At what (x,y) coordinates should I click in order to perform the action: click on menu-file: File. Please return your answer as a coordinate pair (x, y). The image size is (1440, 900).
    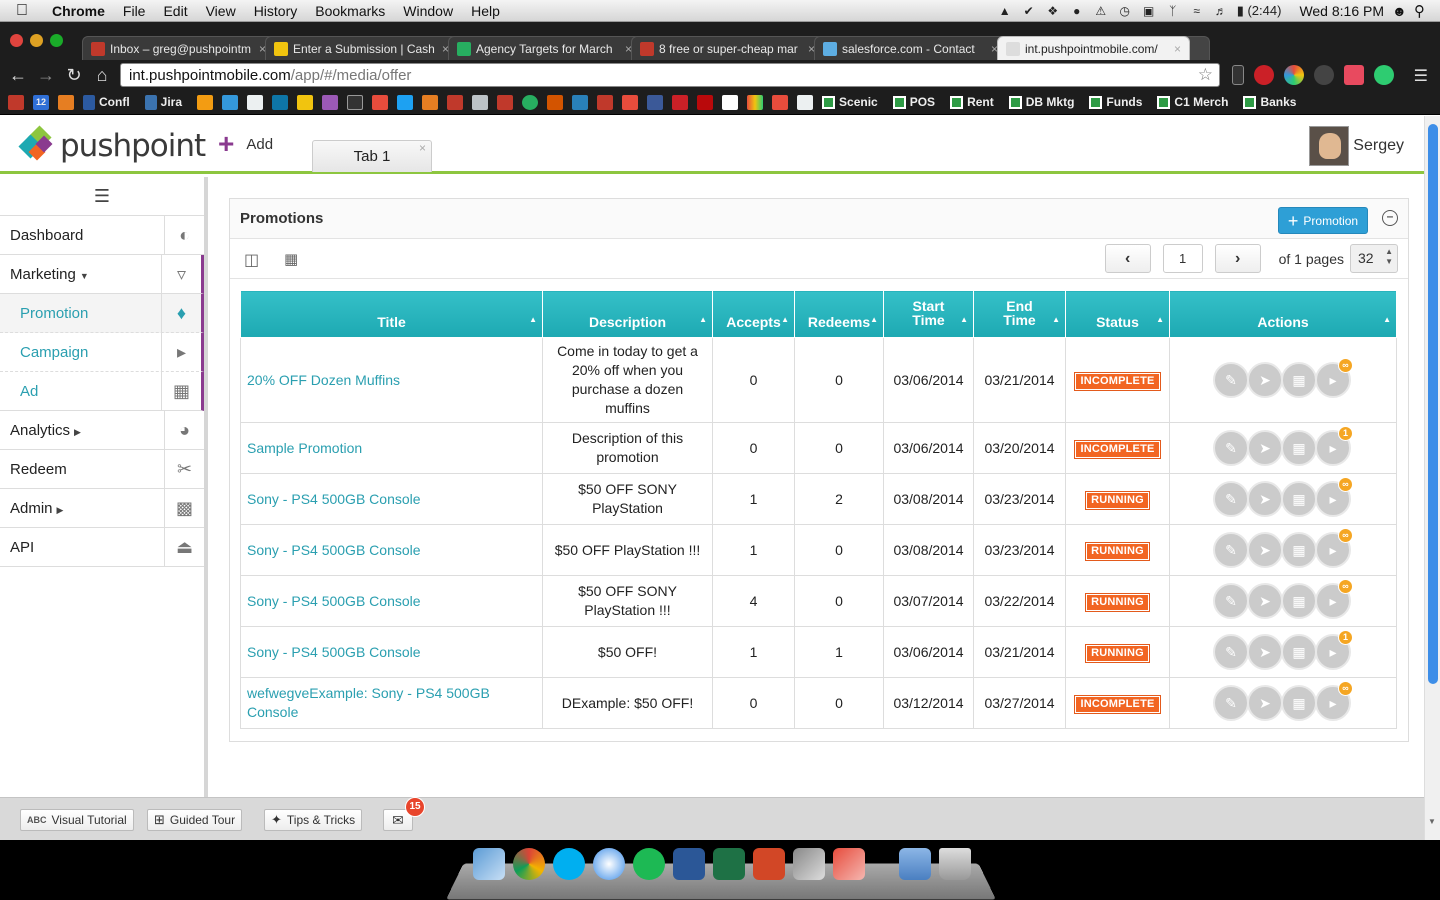
    Looking at the image, I should click on (134, 11).